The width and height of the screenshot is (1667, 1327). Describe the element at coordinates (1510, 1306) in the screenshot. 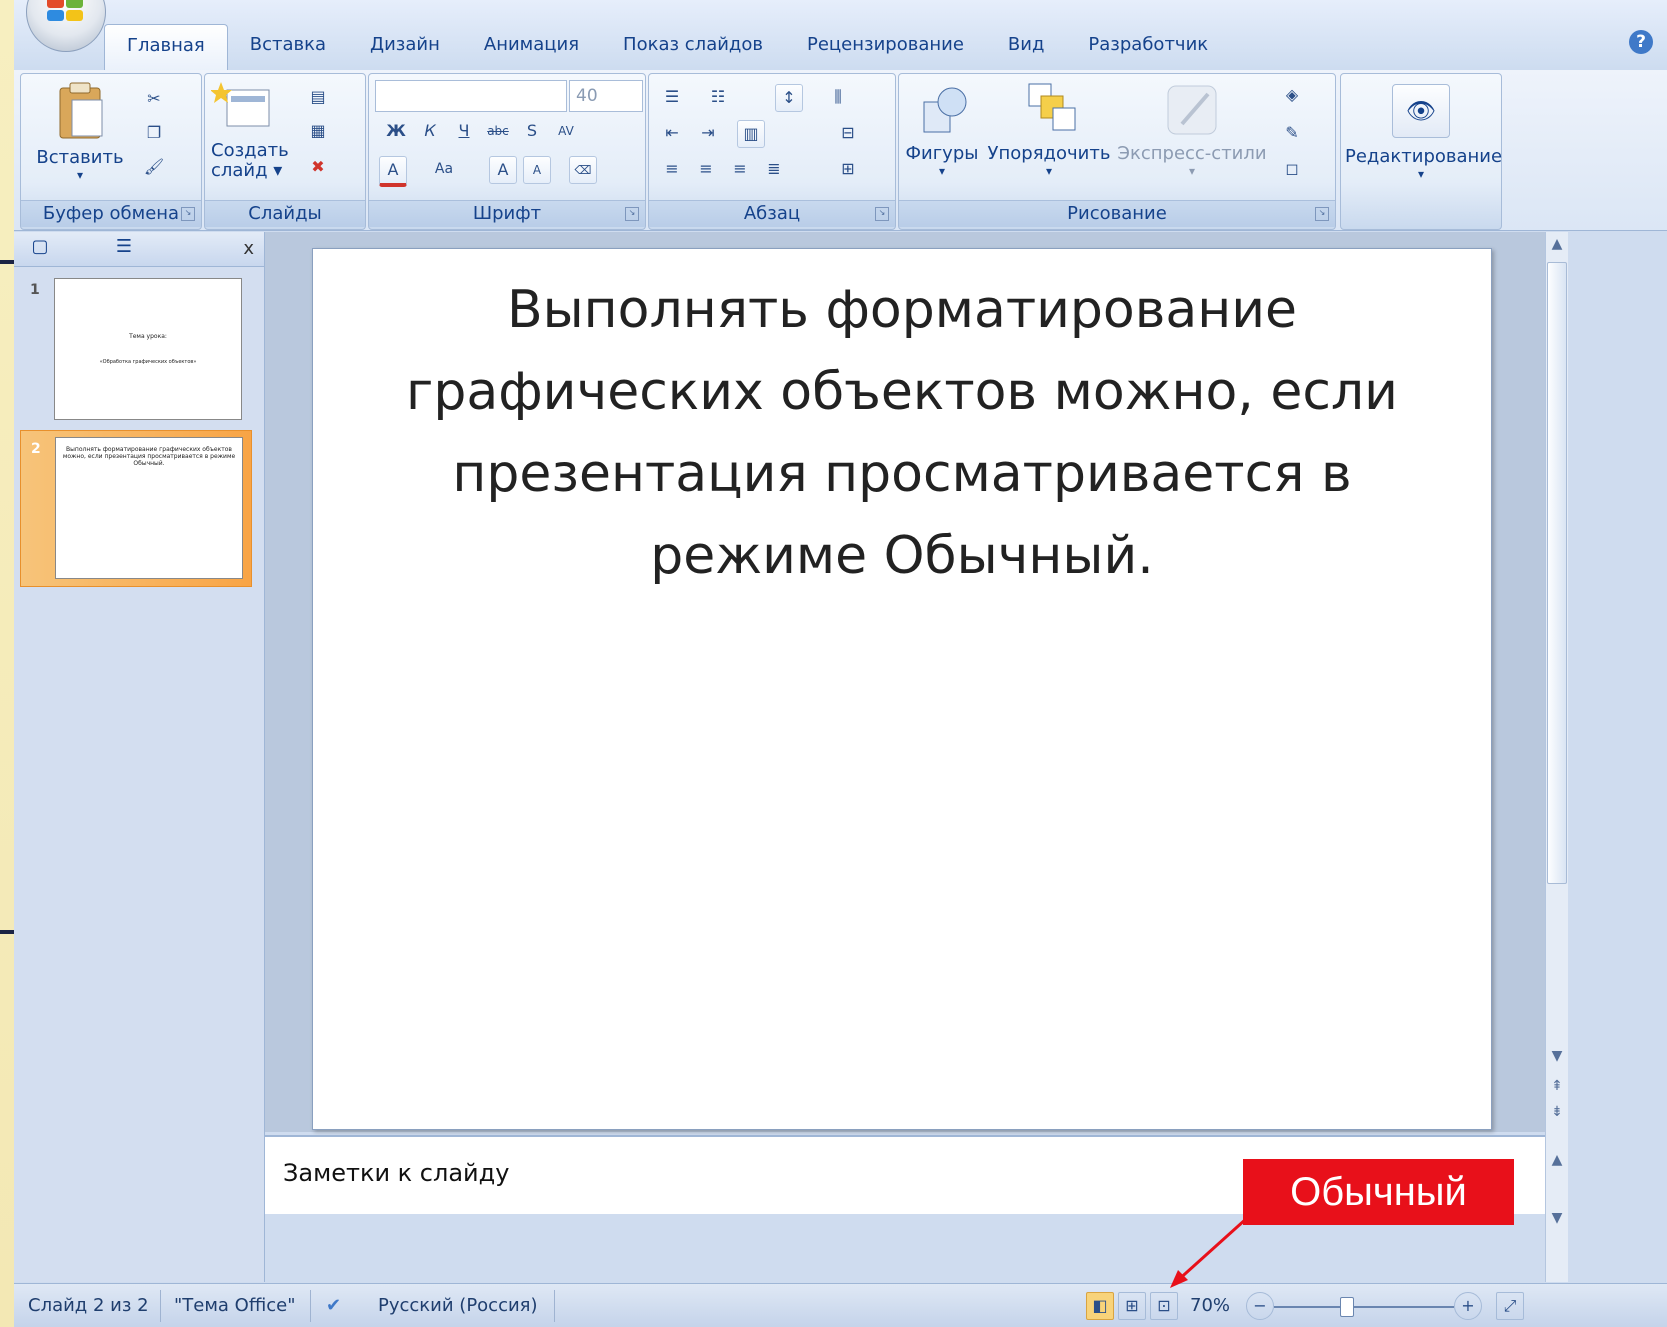

I see `fit-to-window-icon: ⤢` at that location.